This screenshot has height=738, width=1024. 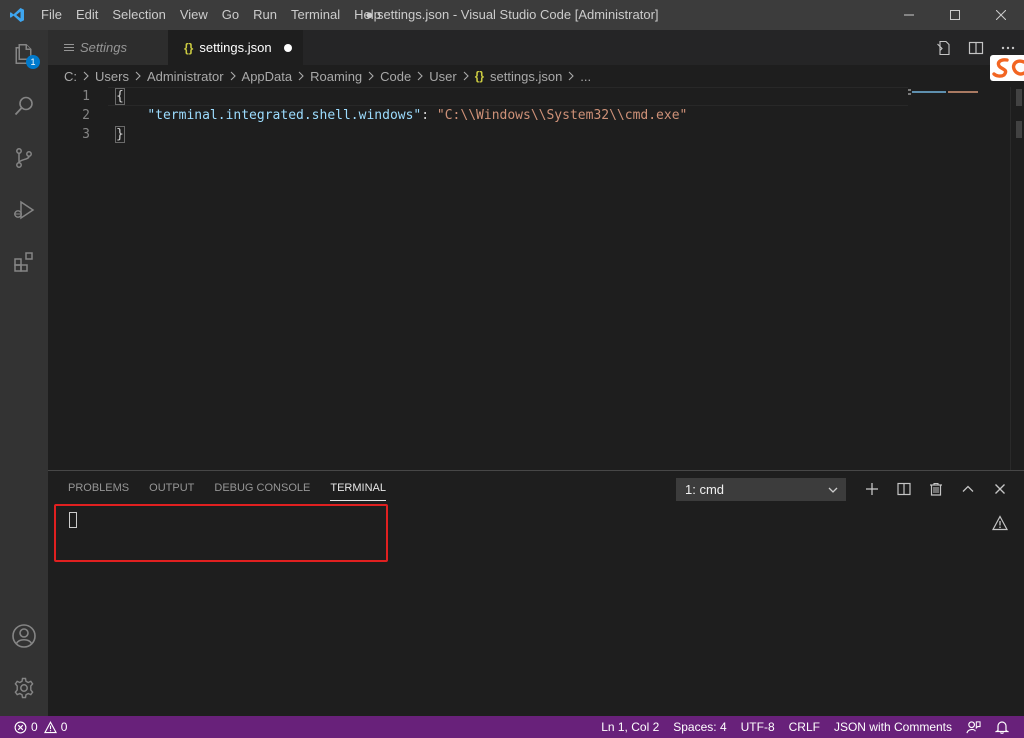 I want to click on breadcrumb-item: Administrator, so click(x=185, y=76).